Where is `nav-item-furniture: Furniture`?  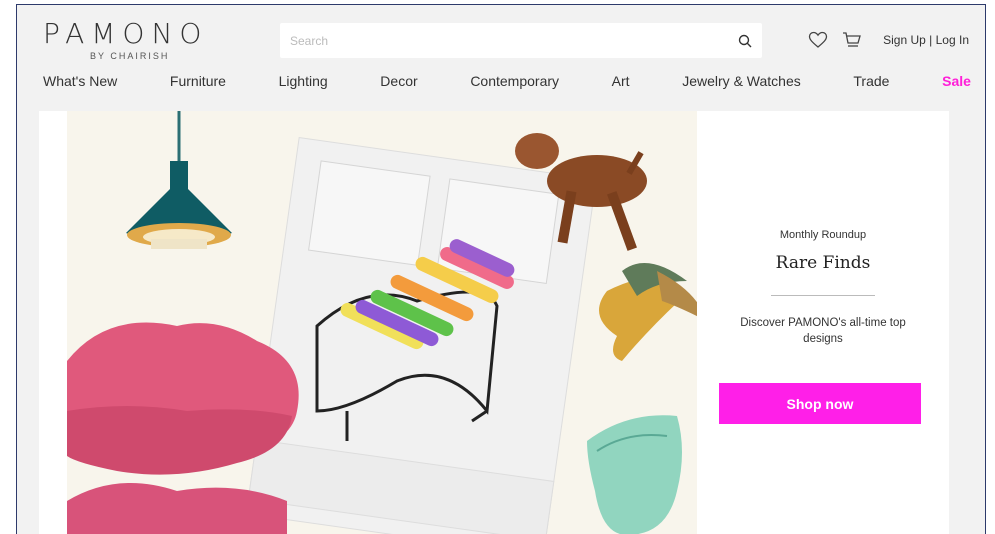
nav-item-furniture: Furniture is located at coordinates (198, 81).